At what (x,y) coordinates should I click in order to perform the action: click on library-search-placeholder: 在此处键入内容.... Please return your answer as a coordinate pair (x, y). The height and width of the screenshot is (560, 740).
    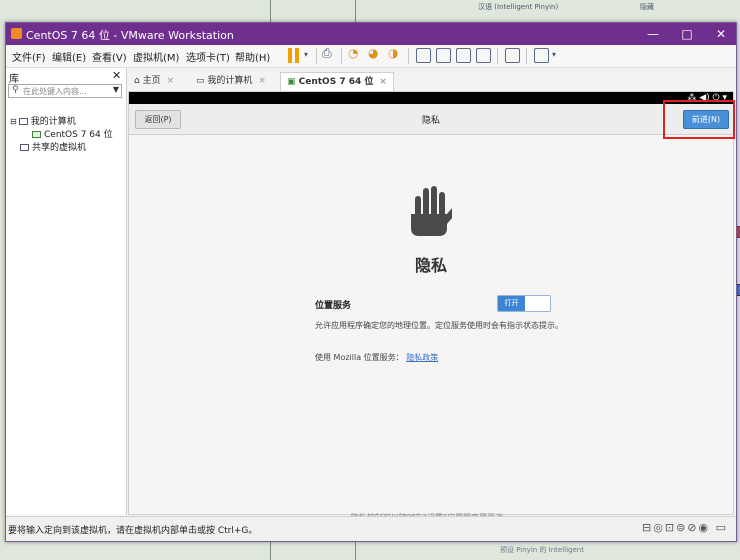
    Looking at the image, I should click on (55, 91).